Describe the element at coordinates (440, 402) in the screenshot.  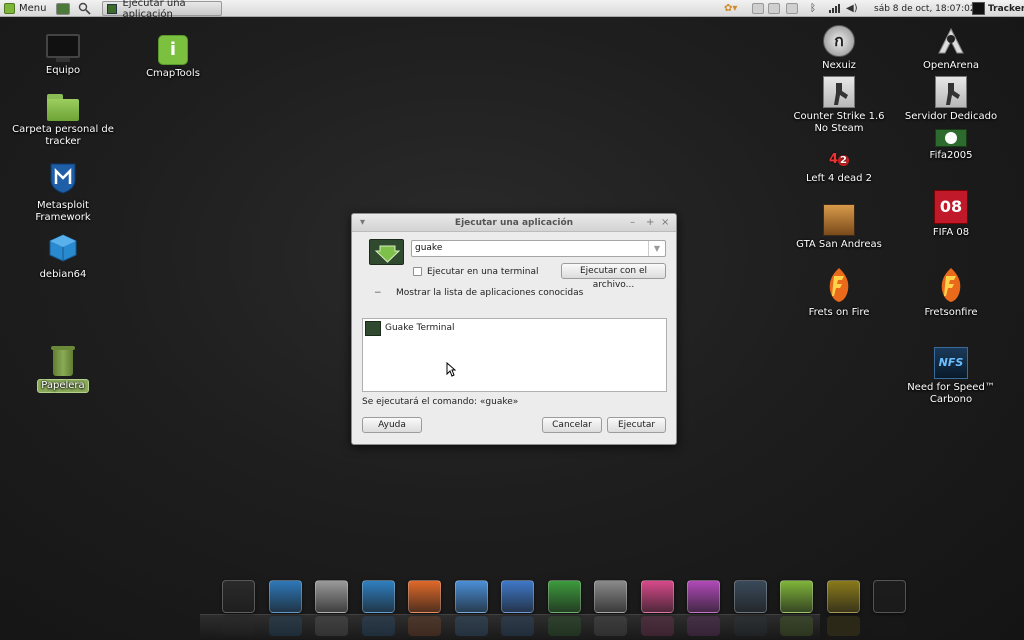
I see `command-status-text: Se ejecutará el comando: «guake»` at that location.